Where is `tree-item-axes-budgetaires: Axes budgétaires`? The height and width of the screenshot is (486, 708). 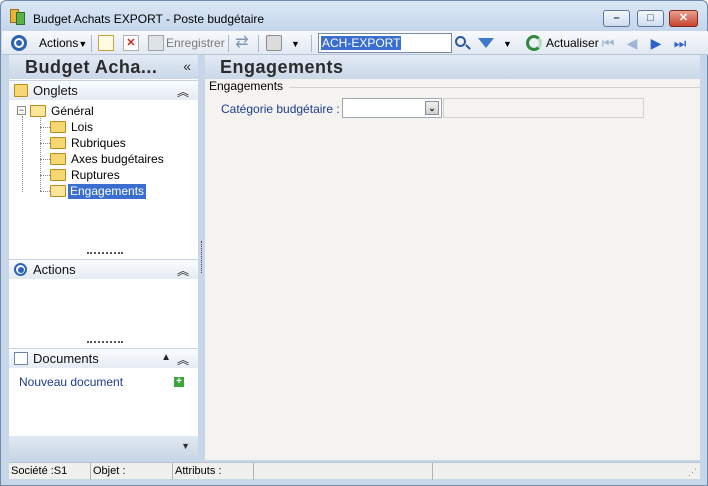
tree-item-axes-budgetaires: Axes budgétaires is located at coordinates (117, 159).